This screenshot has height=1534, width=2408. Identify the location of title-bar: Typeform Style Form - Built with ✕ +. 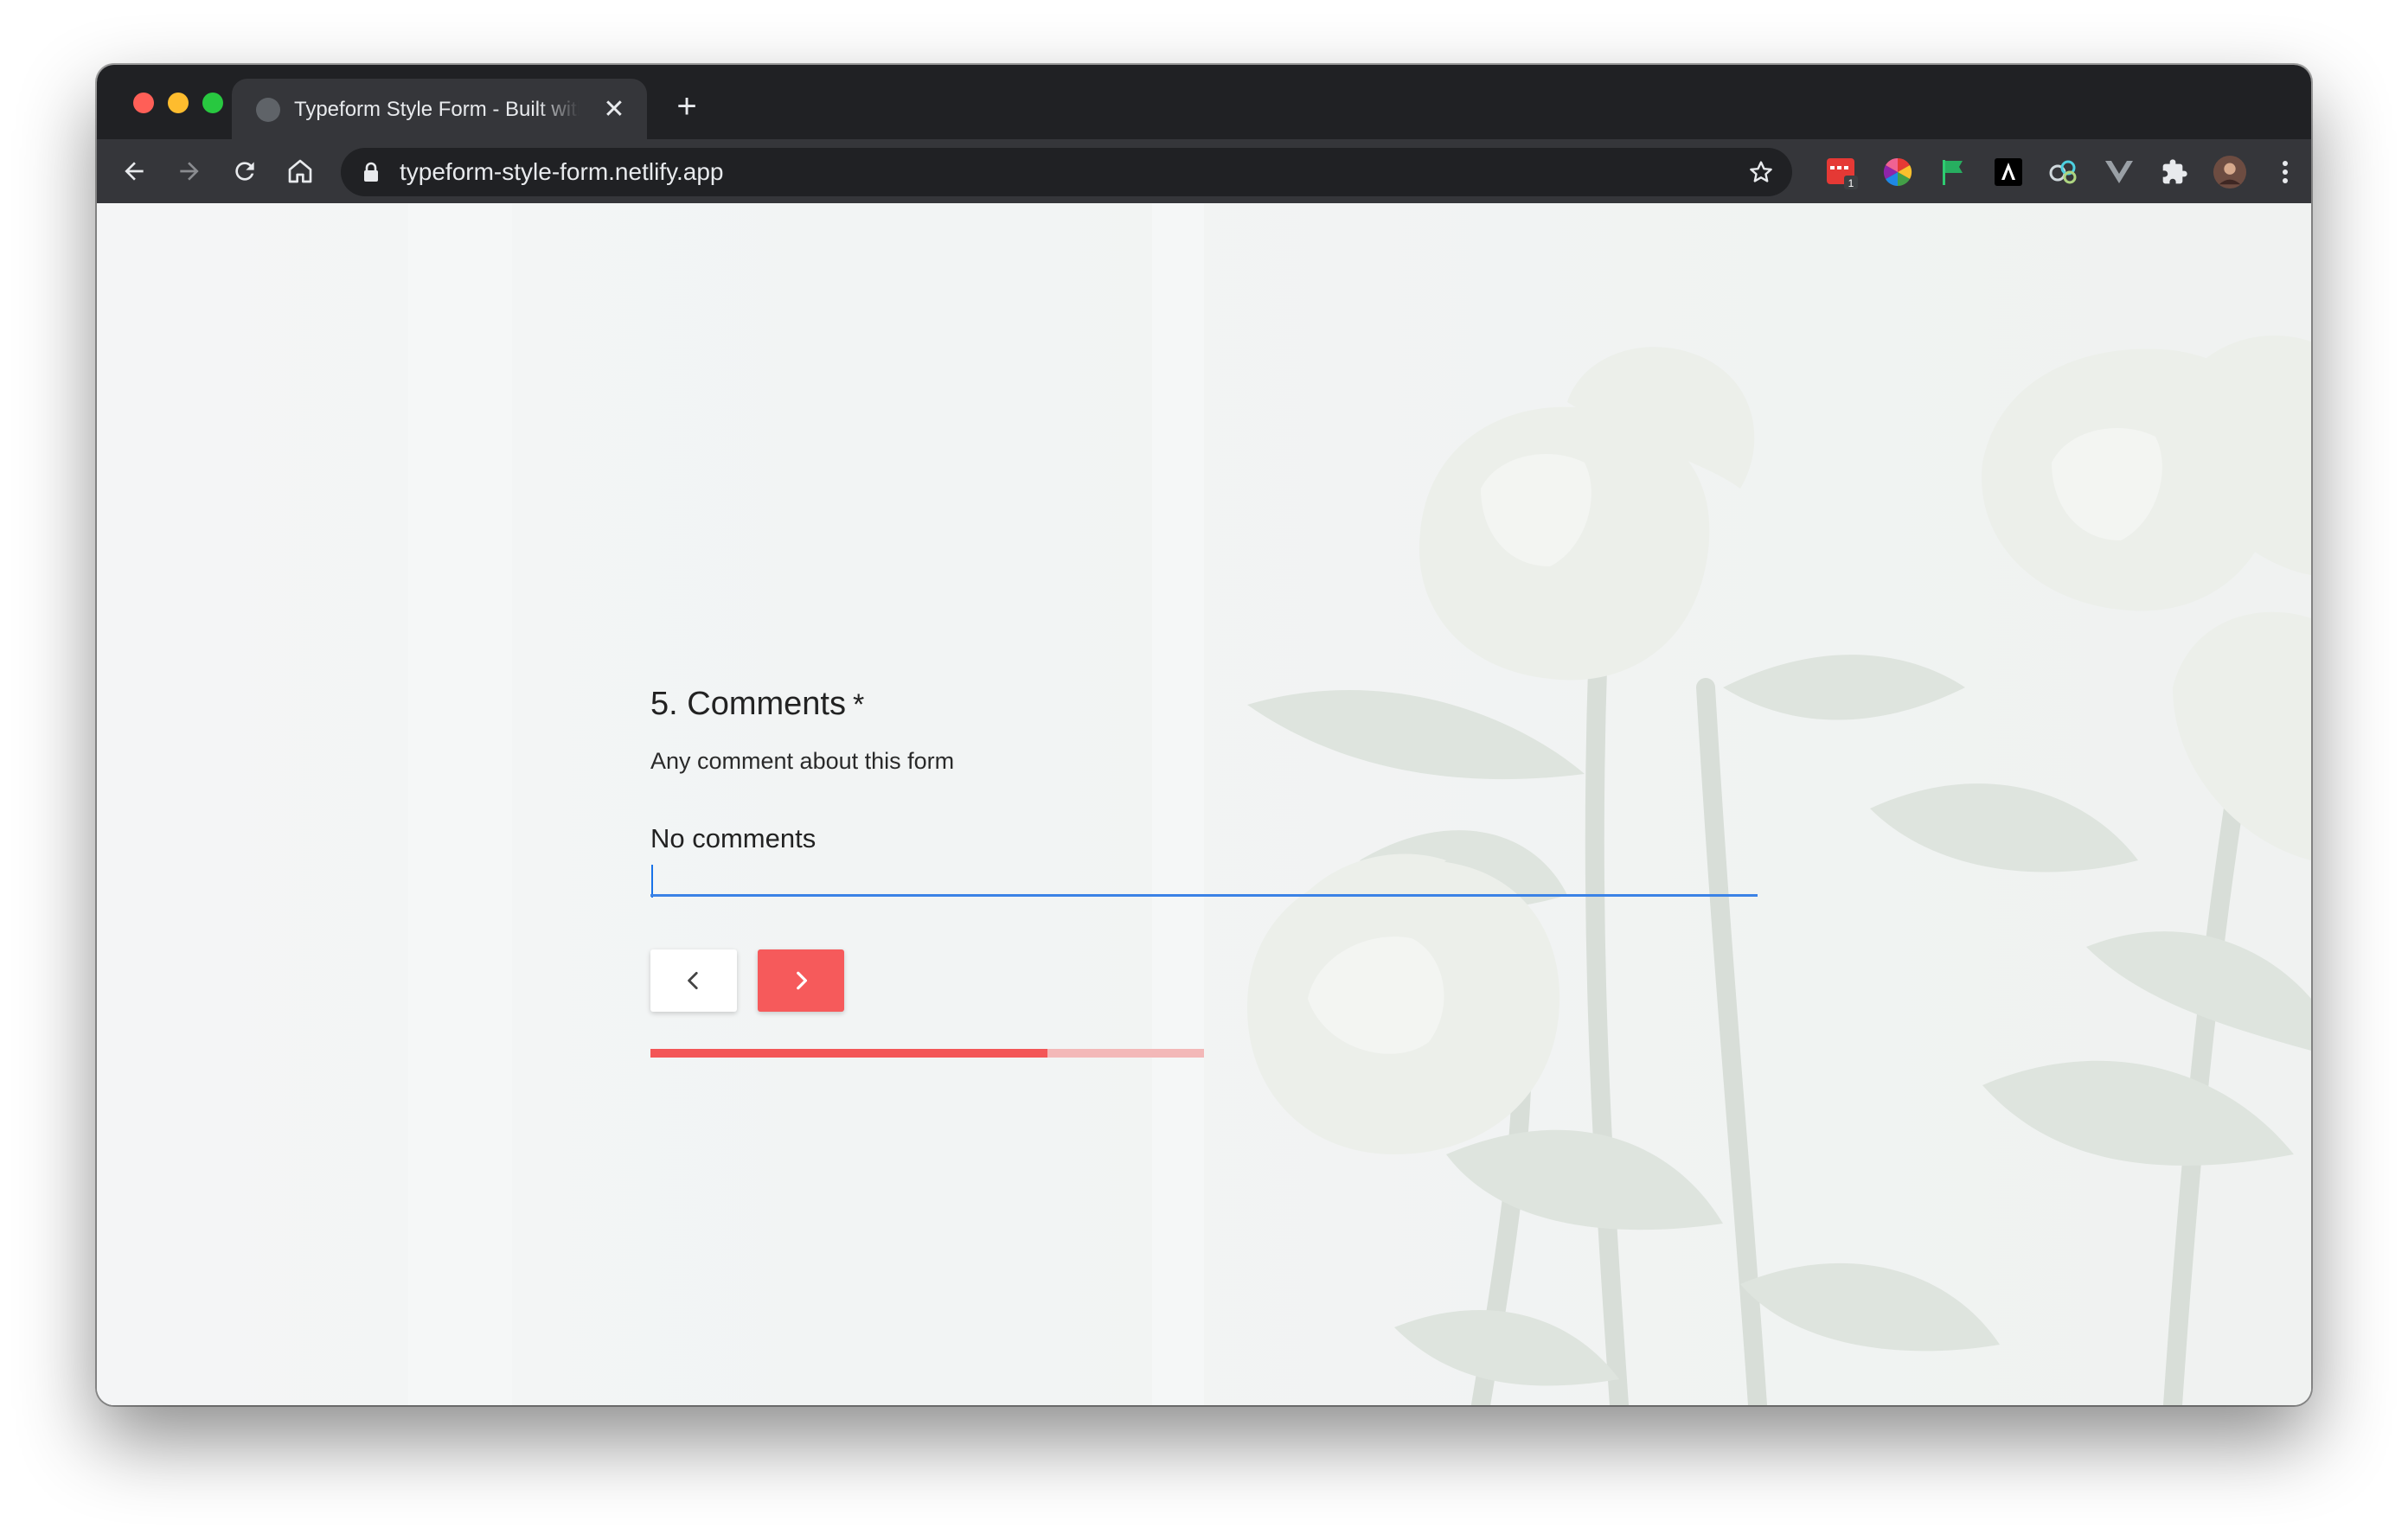
(1204, 102).